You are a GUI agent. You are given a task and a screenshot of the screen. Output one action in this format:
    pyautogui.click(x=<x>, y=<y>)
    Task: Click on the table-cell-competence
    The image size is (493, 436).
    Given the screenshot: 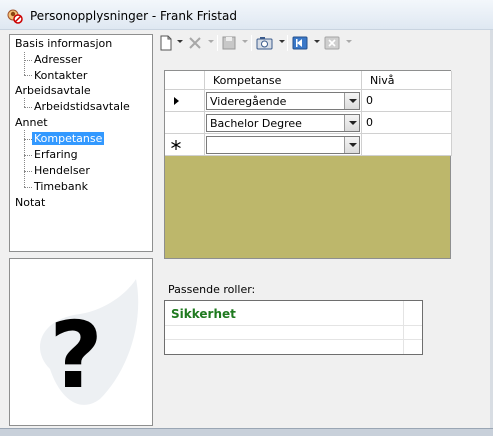 What is the action you would take?
    pyautogui.click(x=283, y=145)
    